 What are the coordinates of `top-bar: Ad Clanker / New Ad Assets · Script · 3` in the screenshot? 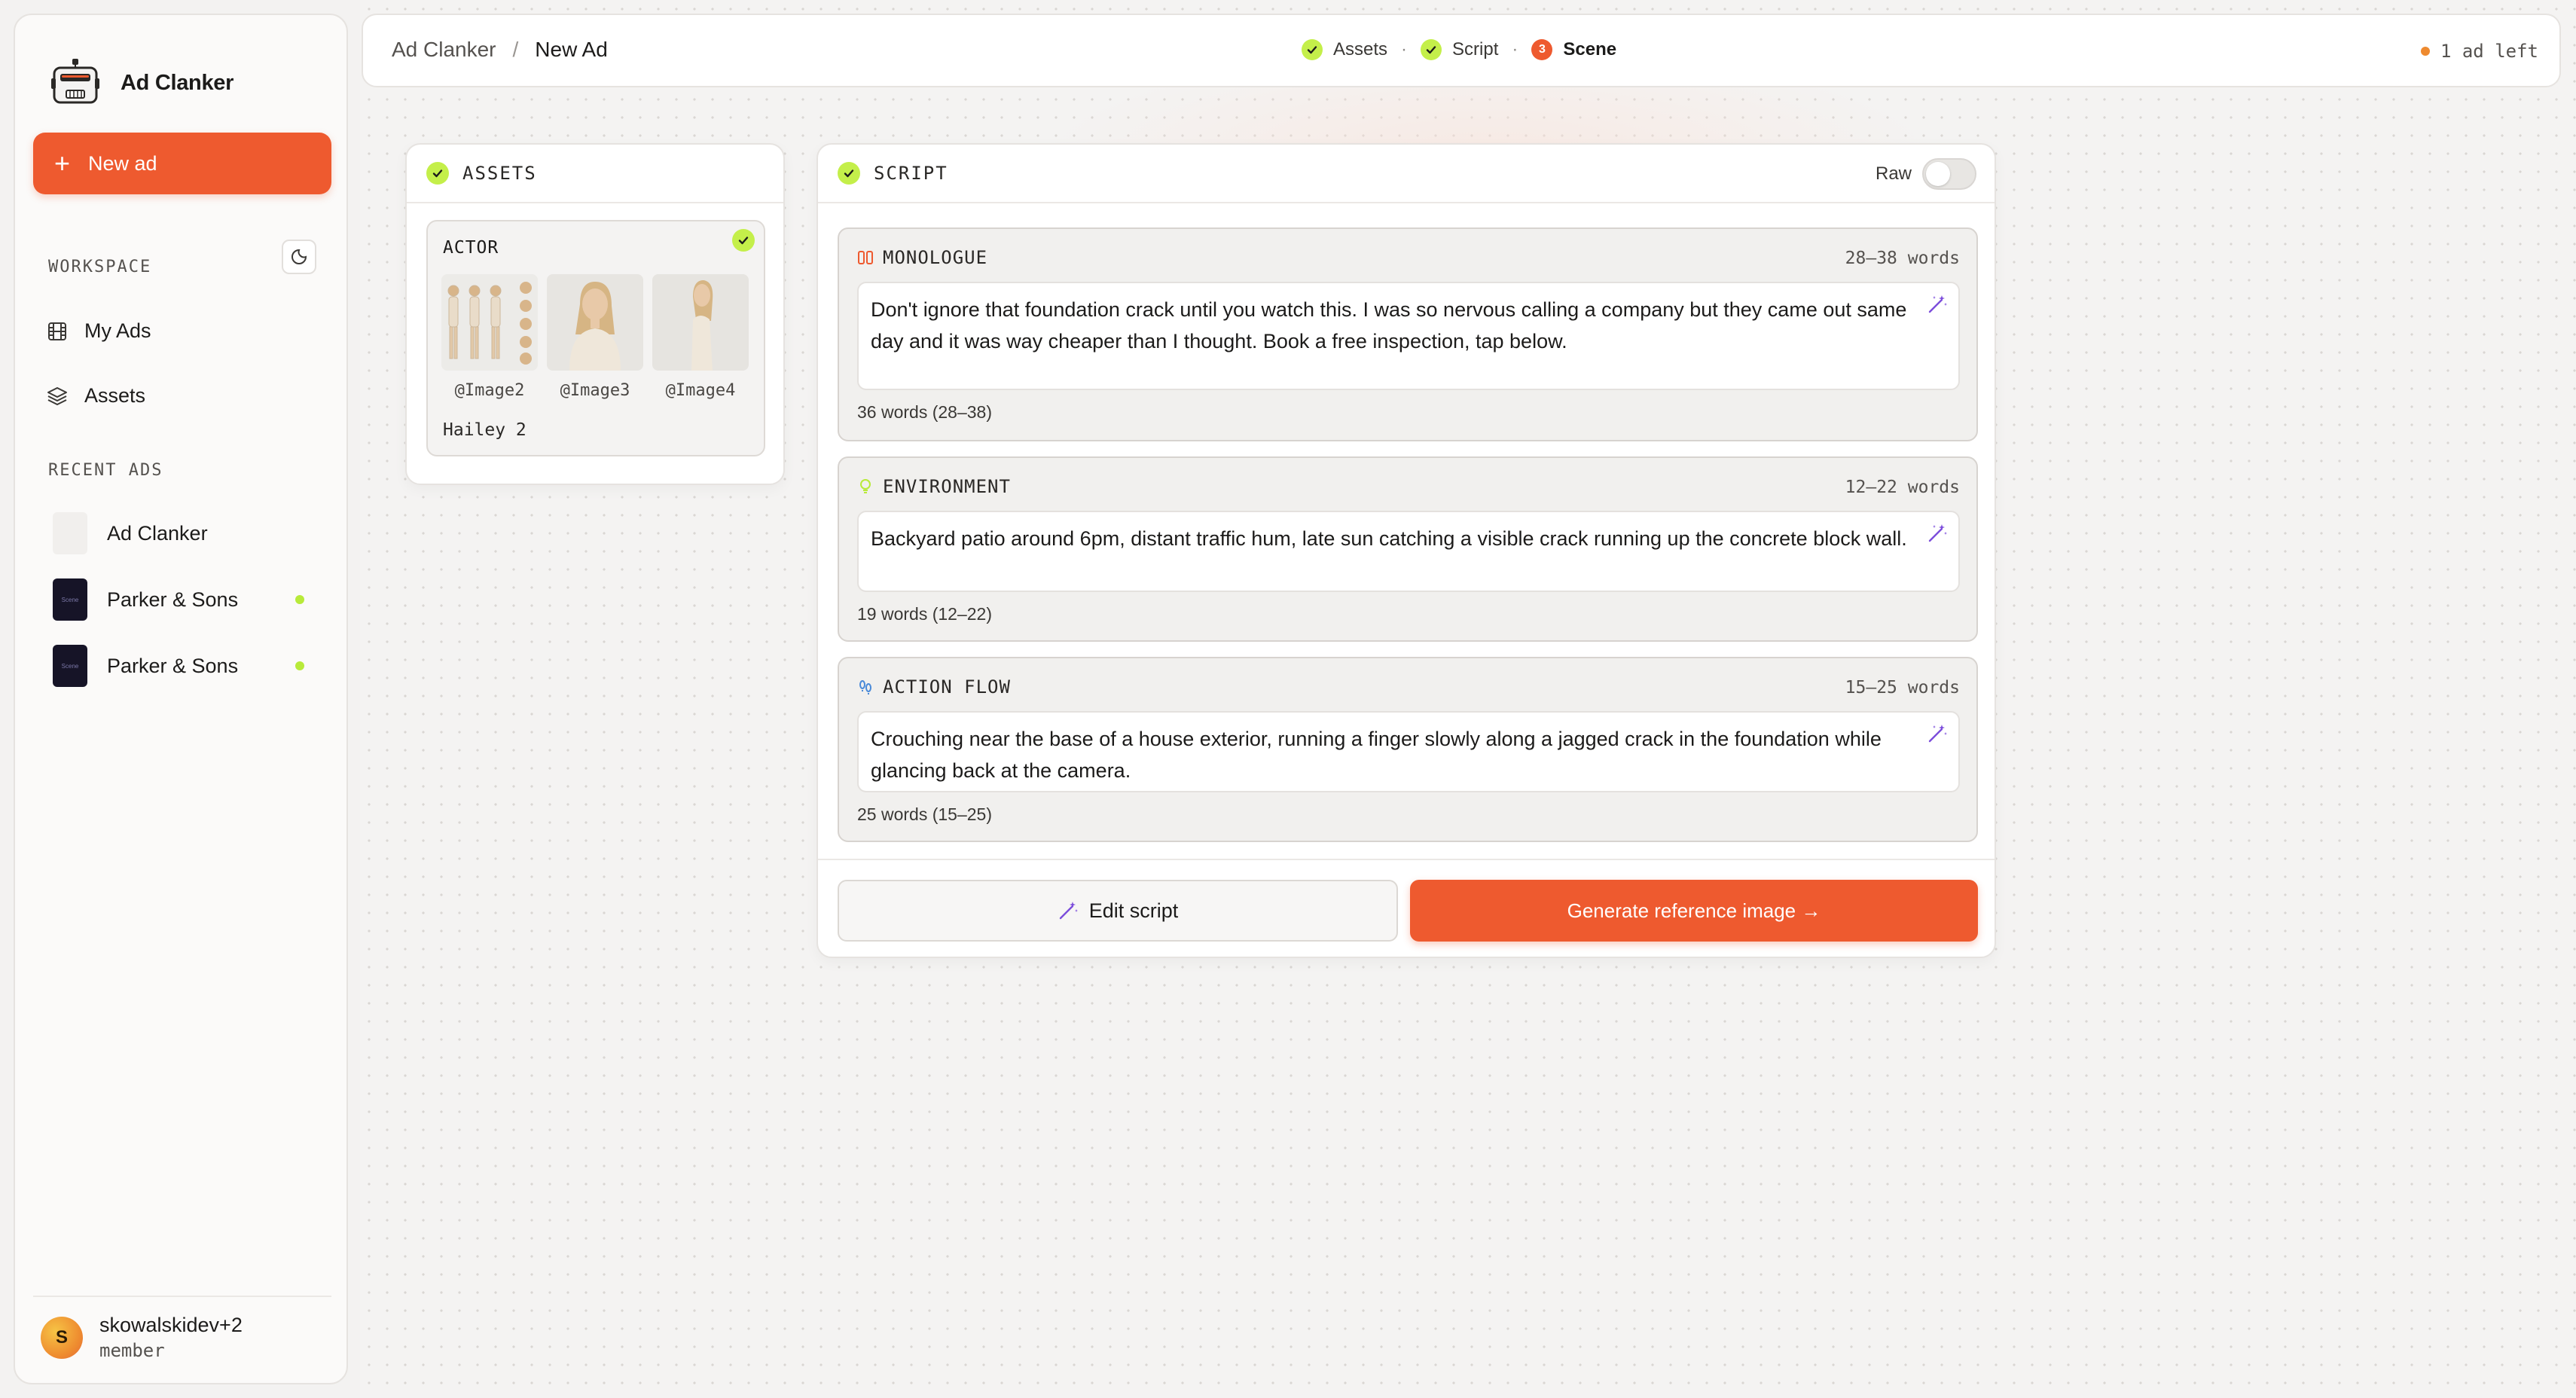 It's located at (1461, 51).